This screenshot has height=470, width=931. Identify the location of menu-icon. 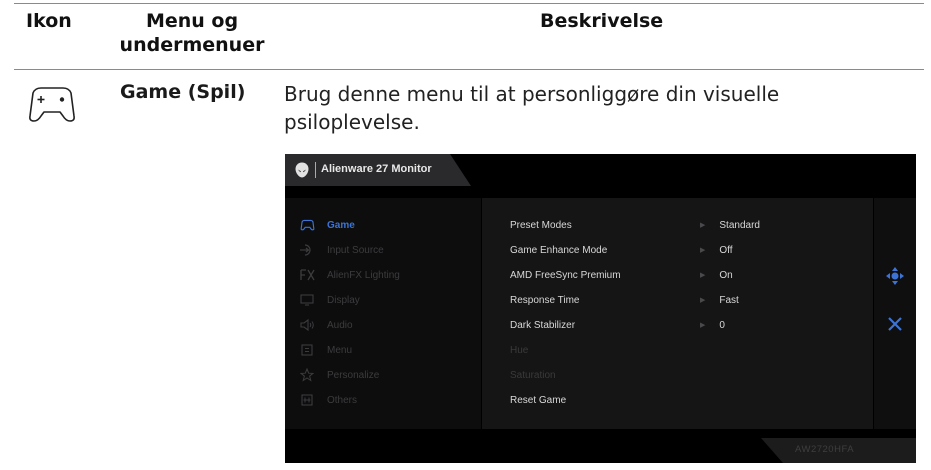
(307, 350).